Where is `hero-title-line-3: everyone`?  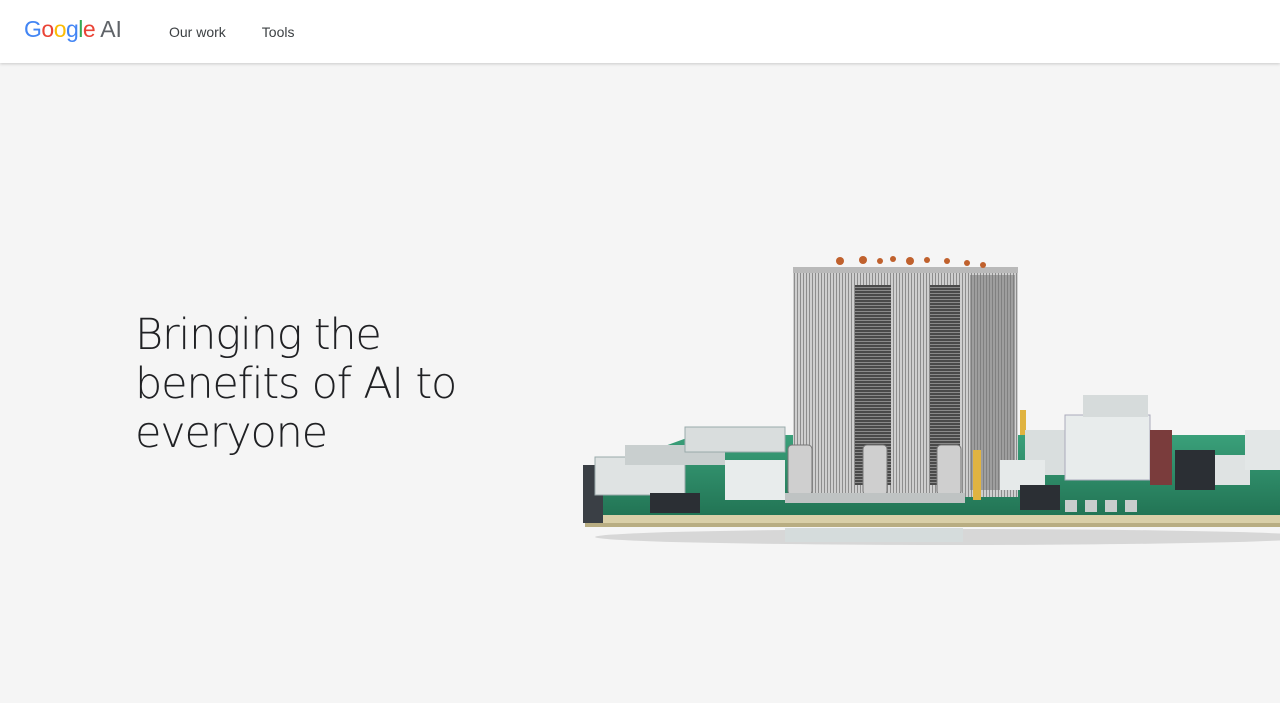
hero-title-line-3: everyone is located at coordinates (231, 433).